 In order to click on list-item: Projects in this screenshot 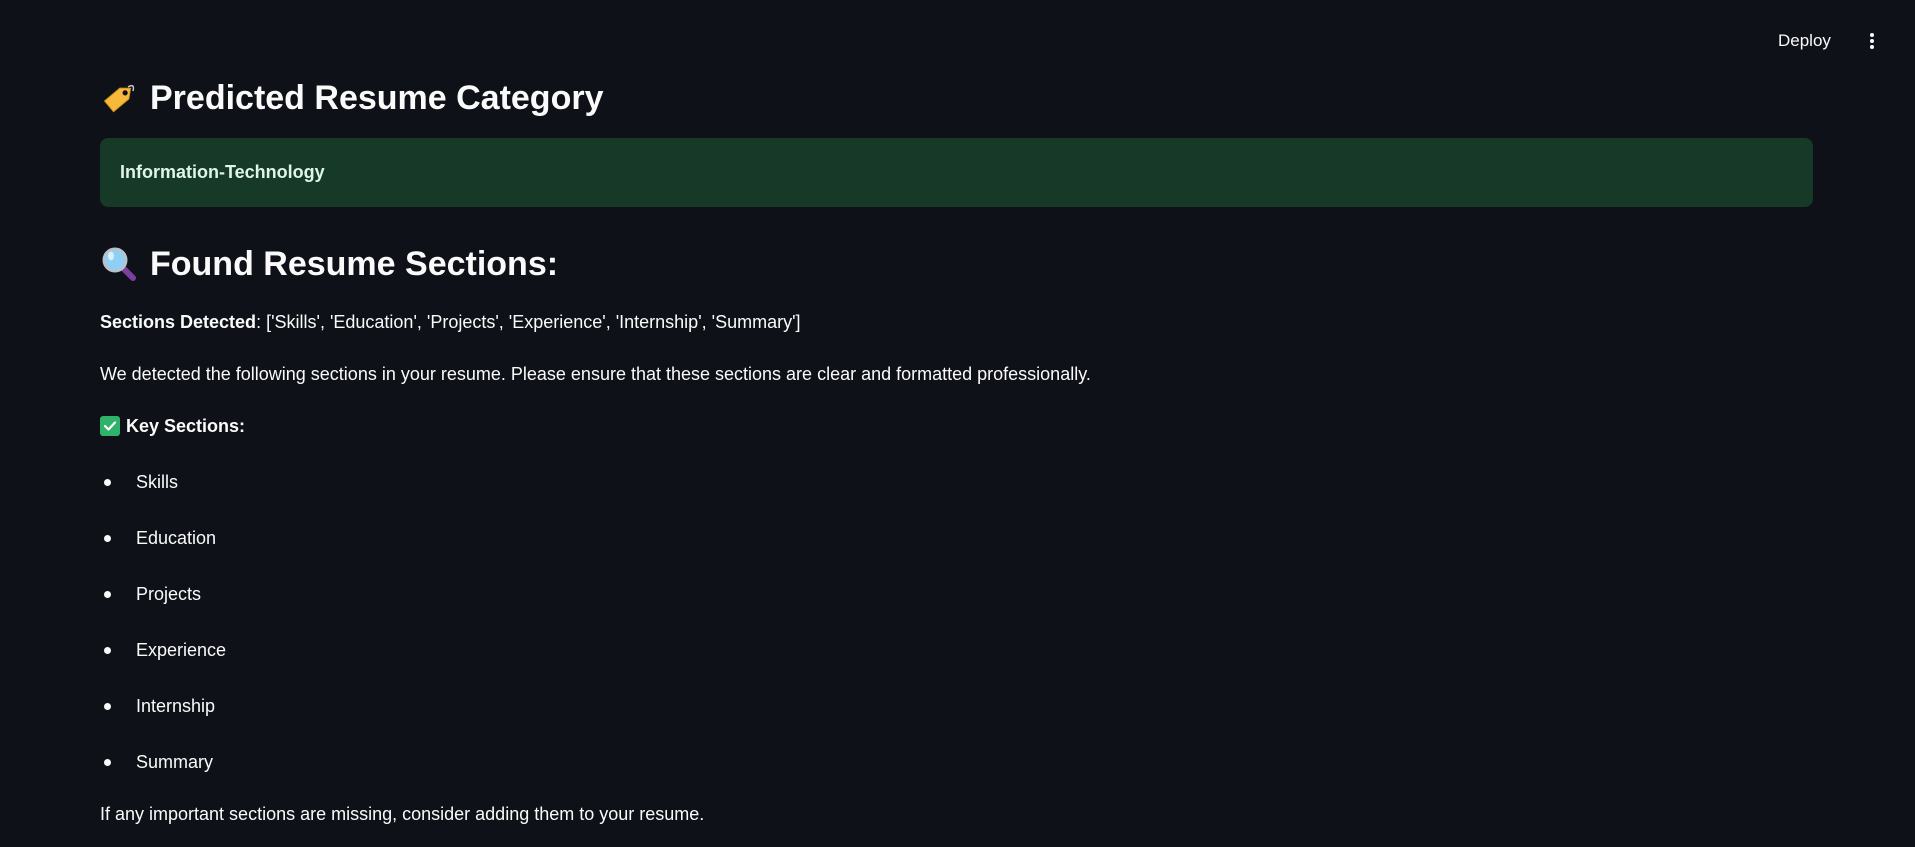, I will do `click(163, 610)`.